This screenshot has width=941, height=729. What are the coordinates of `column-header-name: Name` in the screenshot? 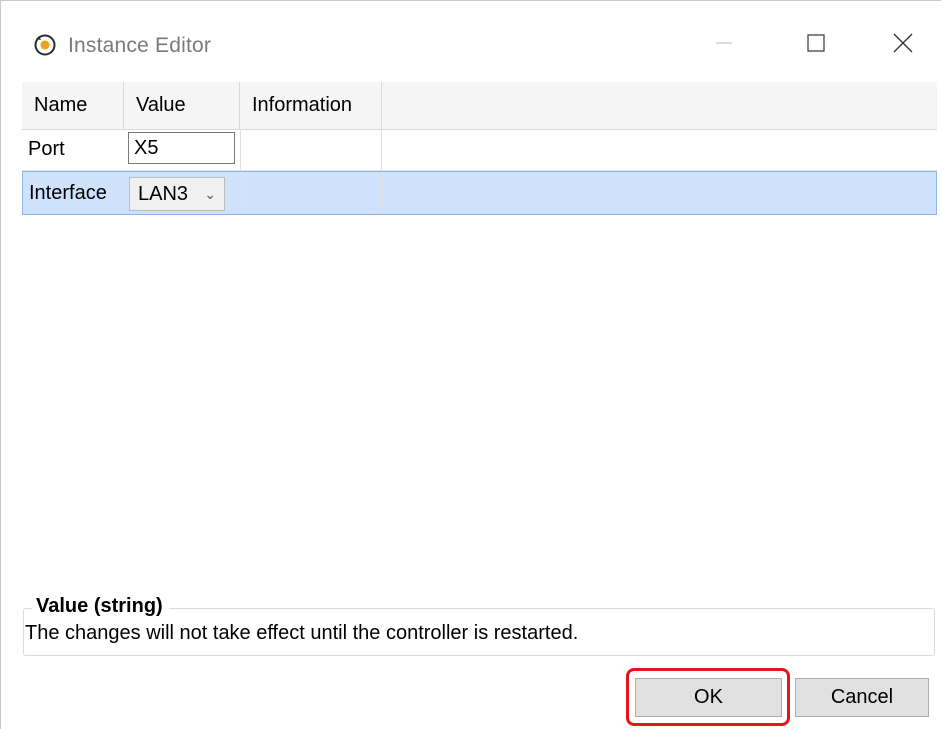 It's located at (73, 105).